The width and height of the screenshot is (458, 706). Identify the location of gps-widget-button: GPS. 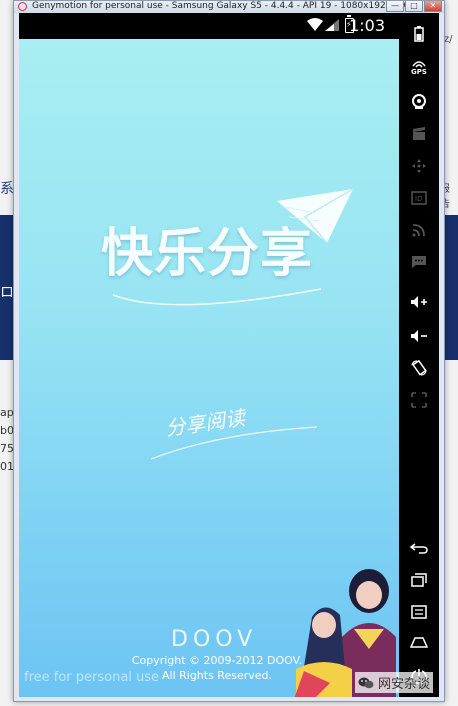
(419, 68).